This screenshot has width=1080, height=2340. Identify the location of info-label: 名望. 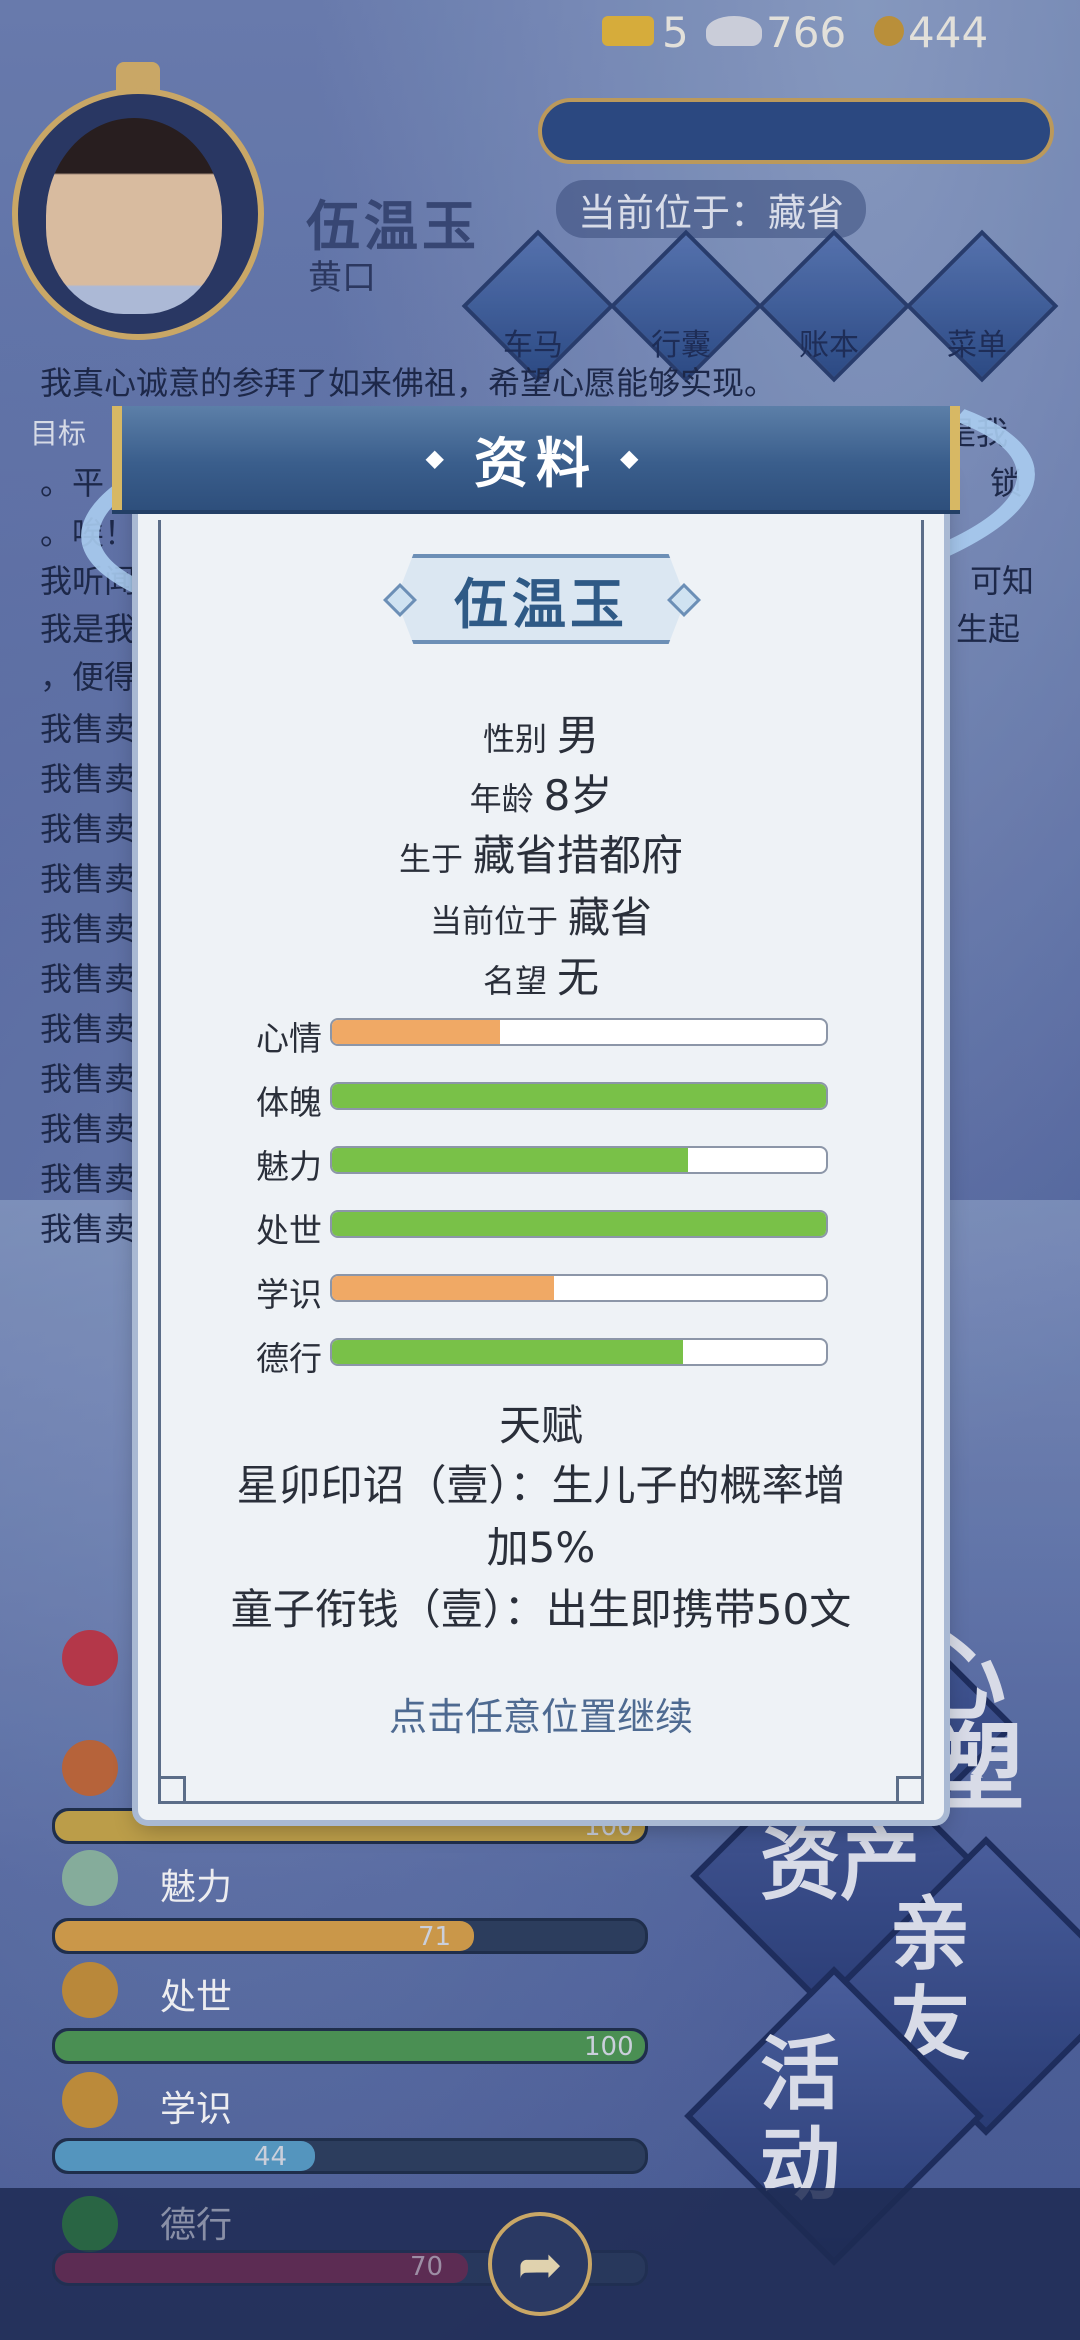
(514, 981).